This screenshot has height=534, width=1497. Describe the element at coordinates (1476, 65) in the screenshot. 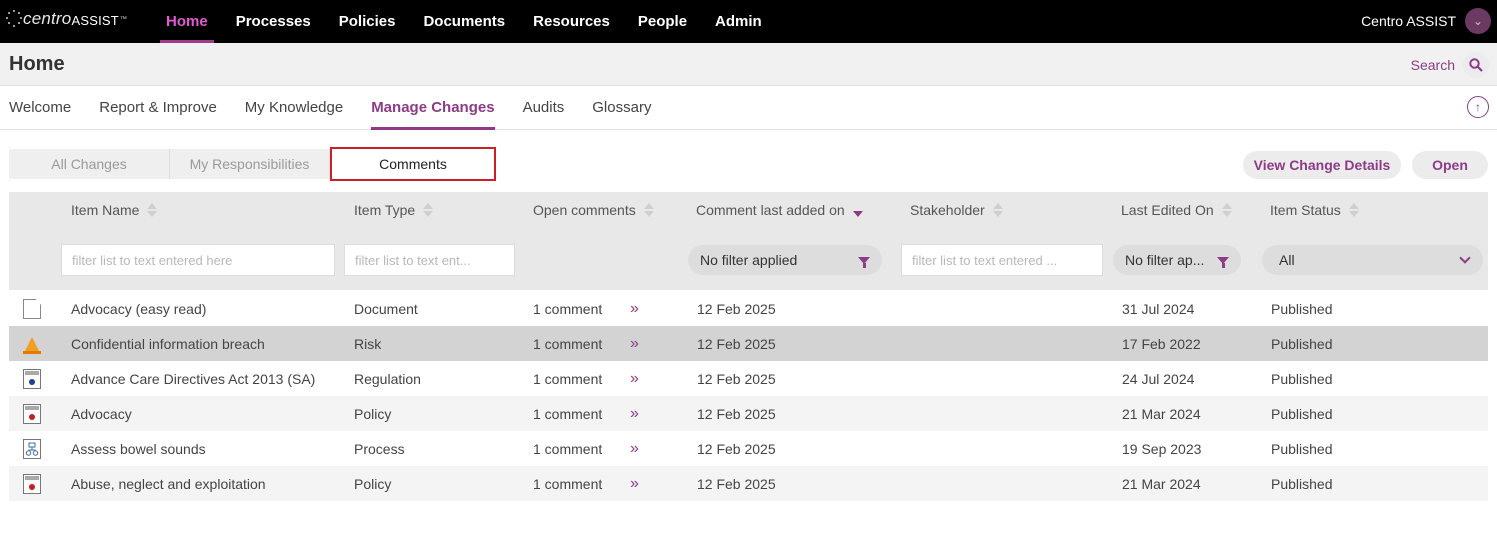

I see `search-icon` at that location.